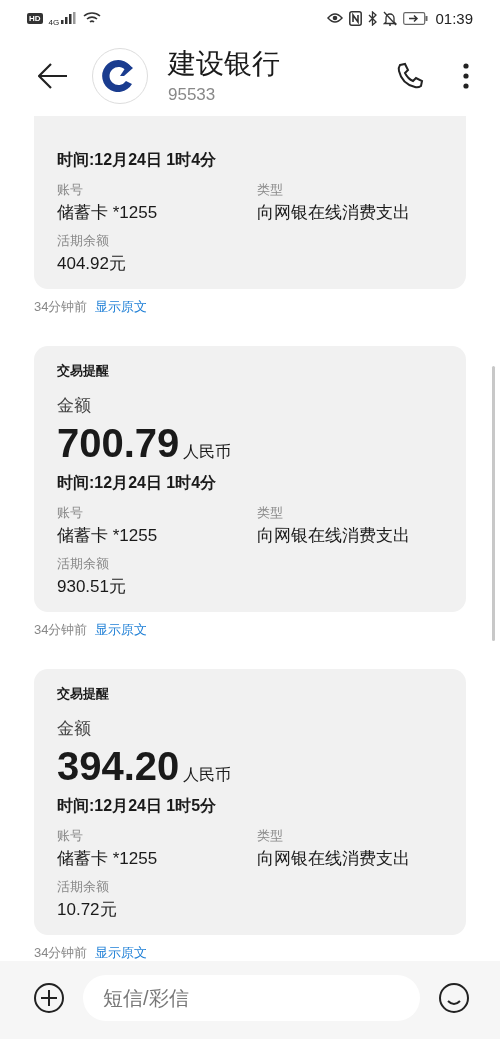 The height and width of the screenshot is (1039, 500). Describe the element at coordinates (92, 264) in the screenshot. I see `balance-value: 404.92元` at that location.